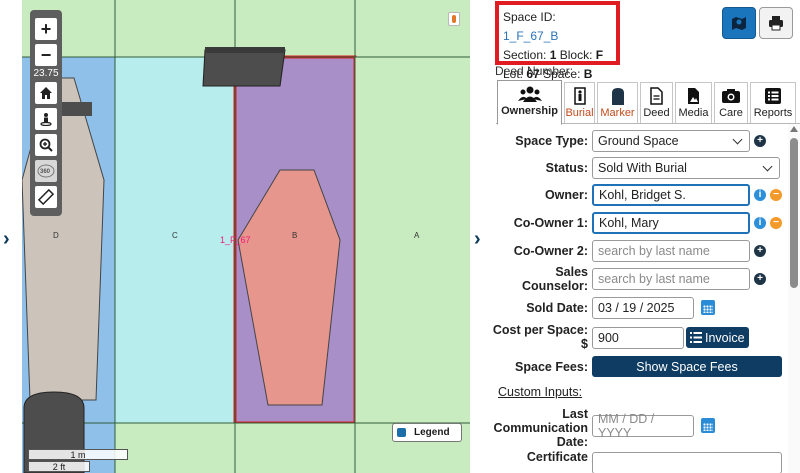 This screenshot has width=800, height=473. I want to click on measure-button, so click(46, 197).